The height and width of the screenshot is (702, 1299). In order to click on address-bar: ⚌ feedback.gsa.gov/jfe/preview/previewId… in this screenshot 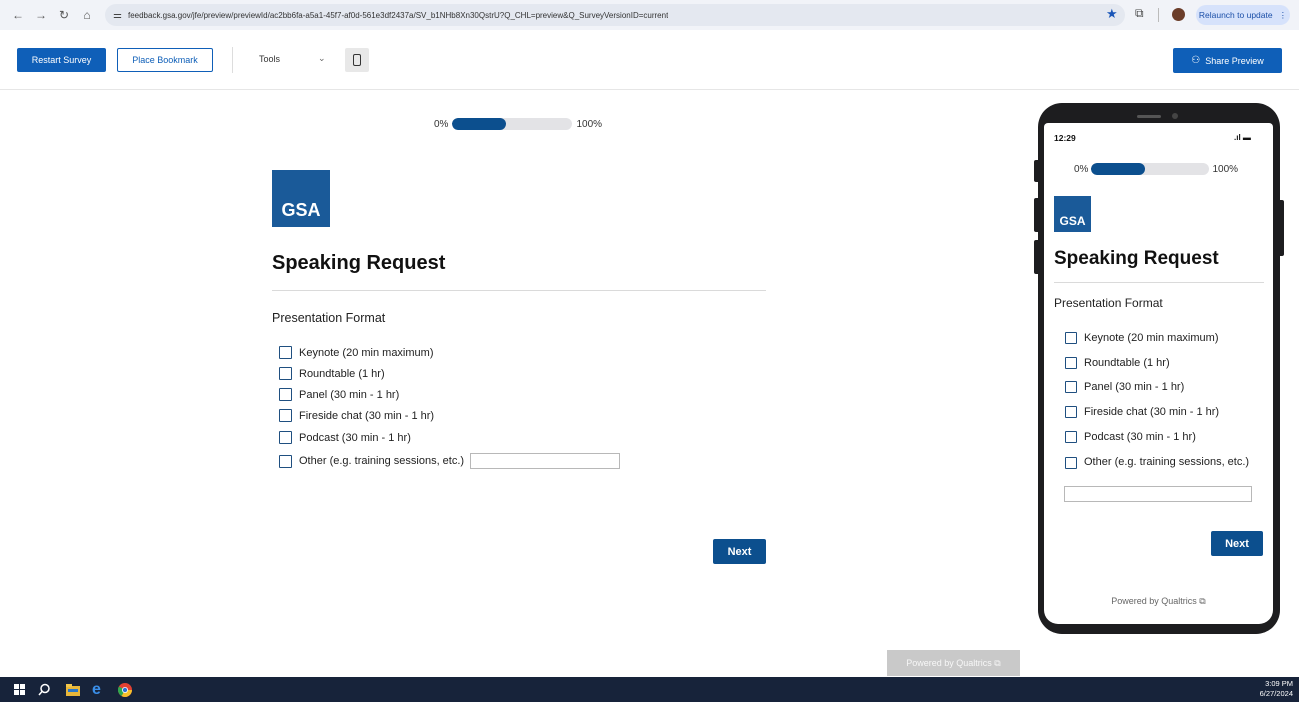, I will do `click(615, 15)`.